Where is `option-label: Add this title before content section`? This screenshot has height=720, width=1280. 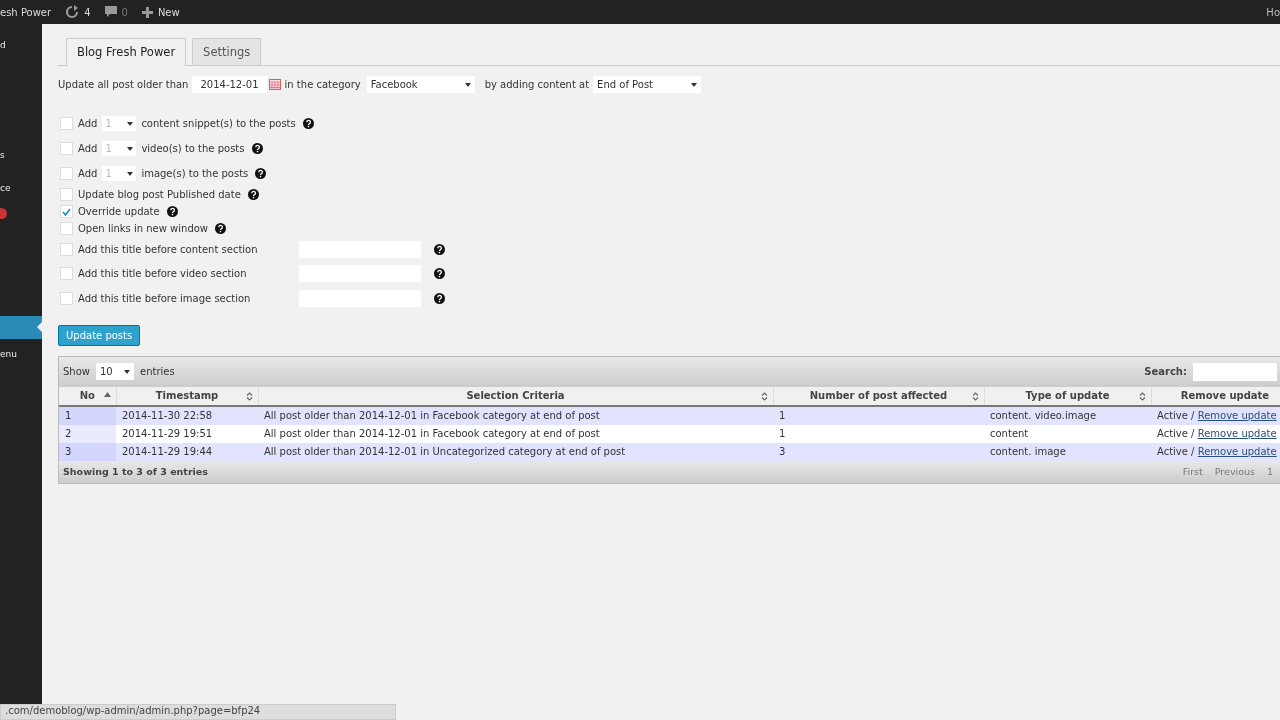
option-label: Add this title before content section is located at coordinates (168, 249).